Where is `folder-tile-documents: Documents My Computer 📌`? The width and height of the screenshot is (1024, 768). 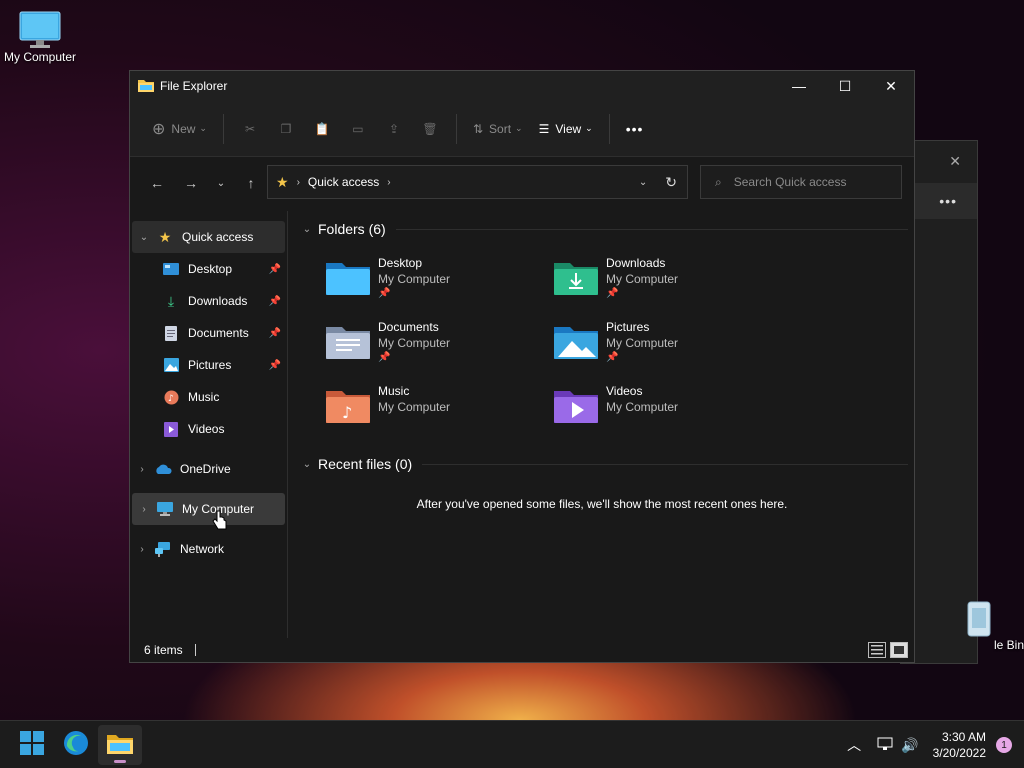
folder-tile-documents: Documents My Computer 📌 is located at coordinates (431, 347).